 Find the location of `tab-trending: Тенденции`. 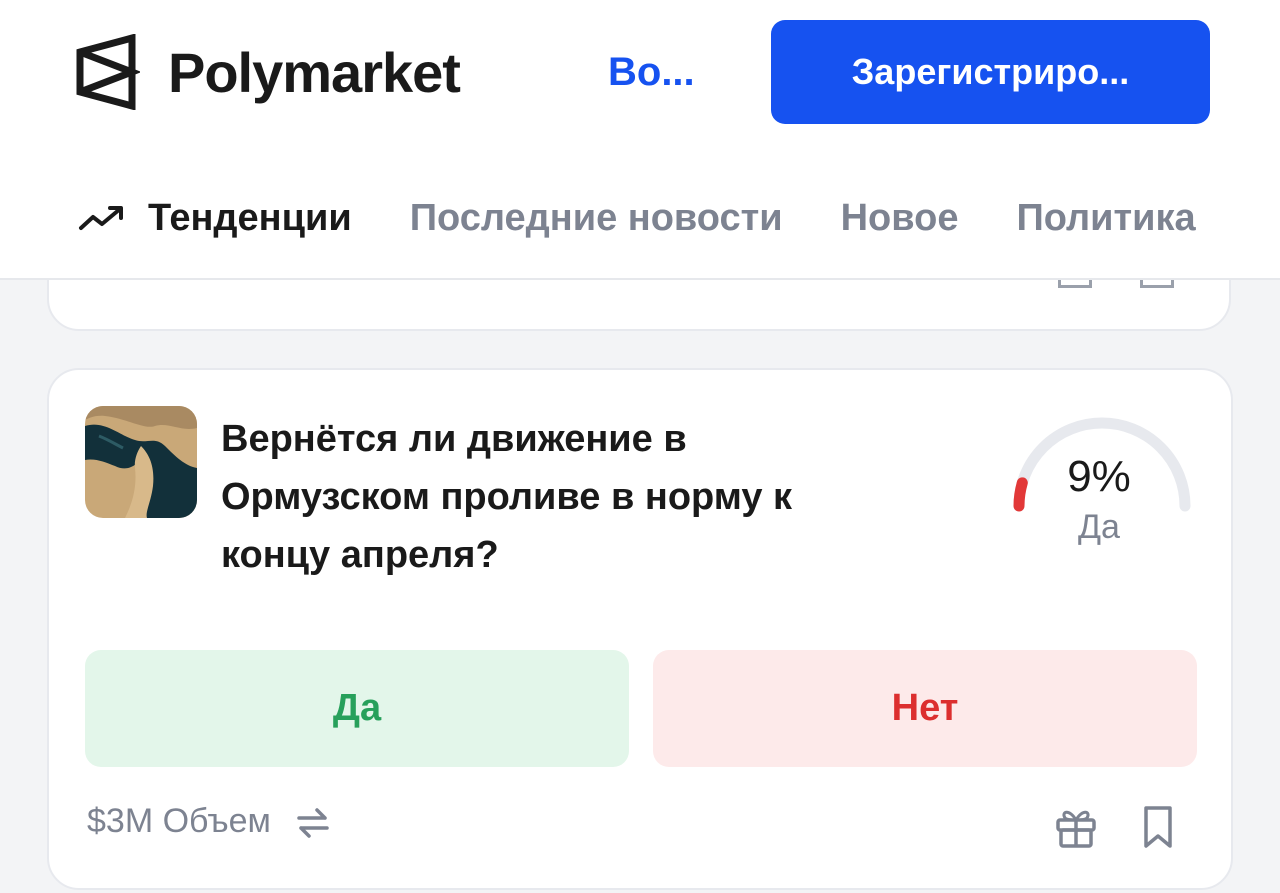

tab-trending: Тенденции is located at coordinates (215, 218).